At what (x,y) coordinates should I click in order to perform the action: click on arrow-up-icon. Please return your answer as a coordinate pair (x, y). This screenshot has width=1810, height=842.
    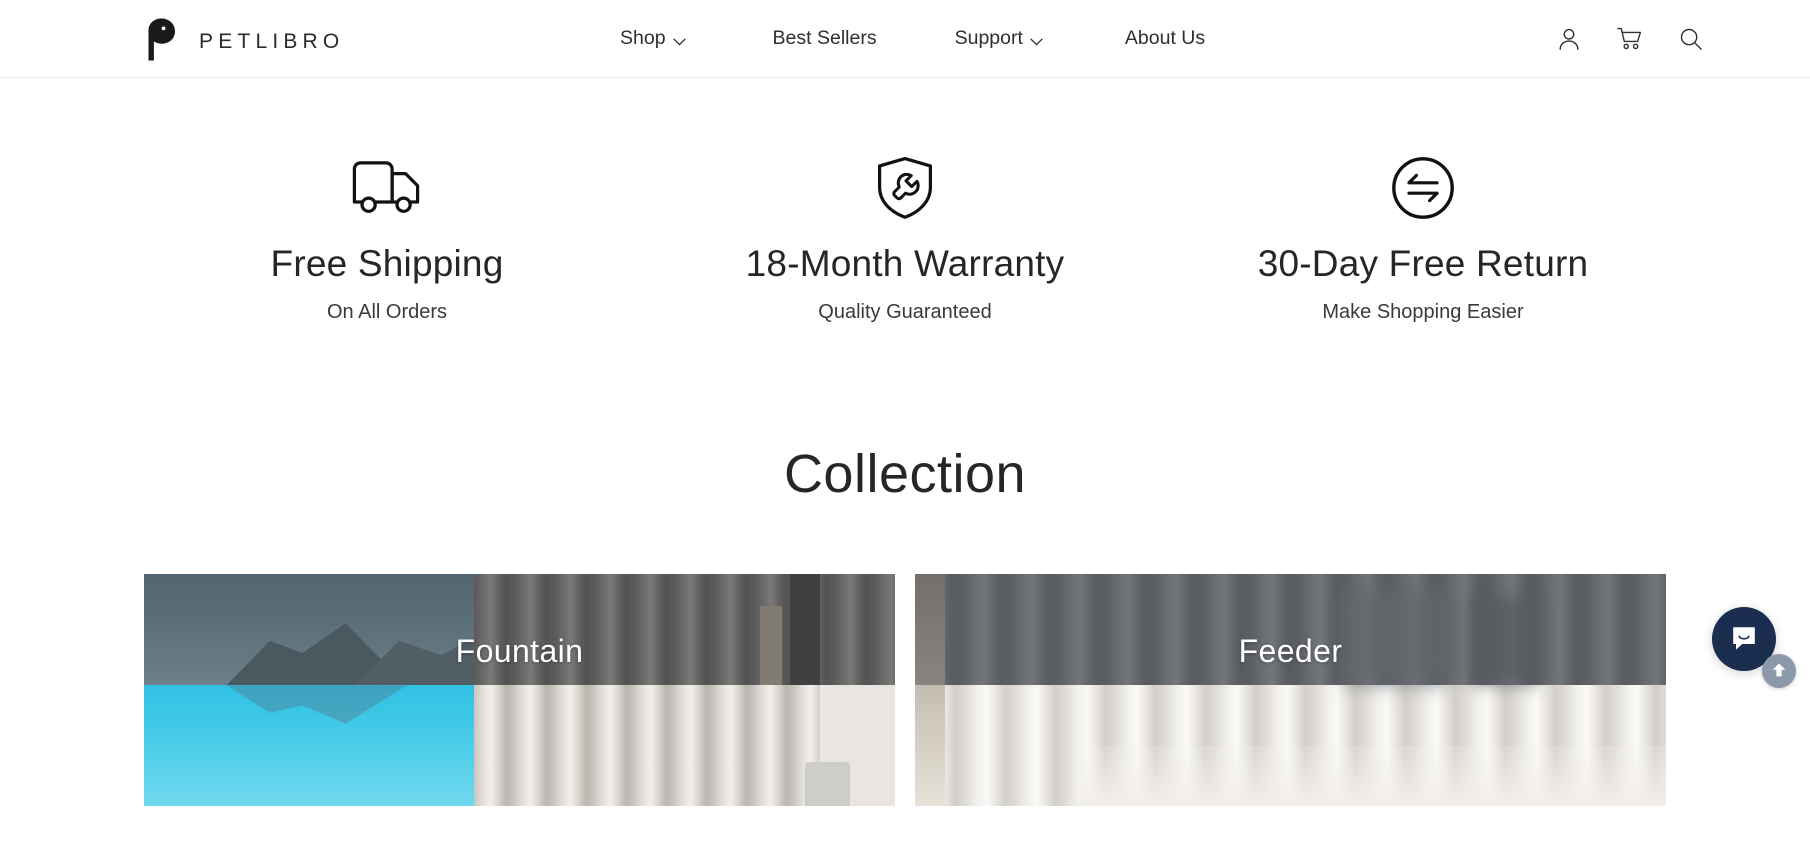
    Looking at the image, I should click on (1779, 671).